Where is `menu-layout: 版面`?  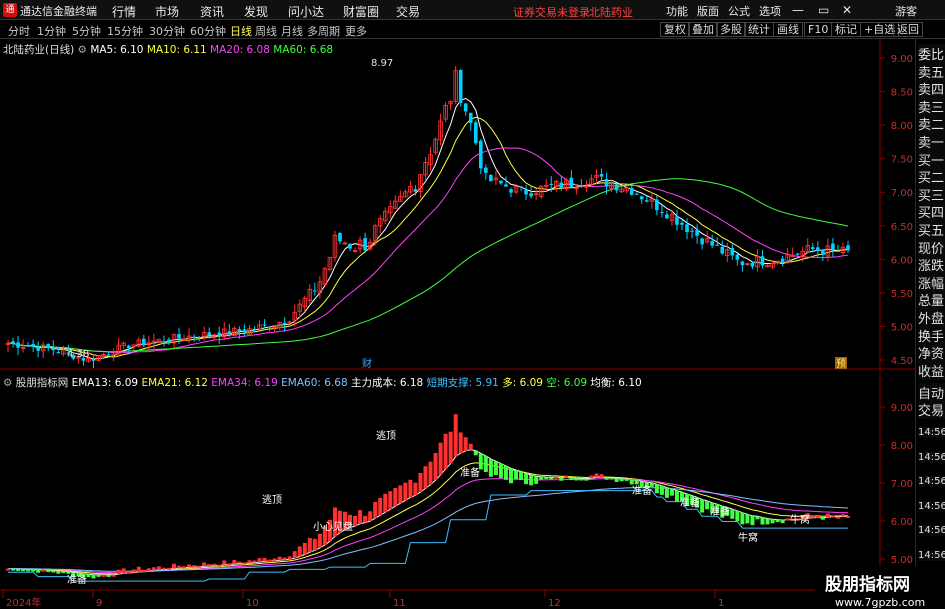 menu-layout: 版面 is located at coordinates (708, 11).